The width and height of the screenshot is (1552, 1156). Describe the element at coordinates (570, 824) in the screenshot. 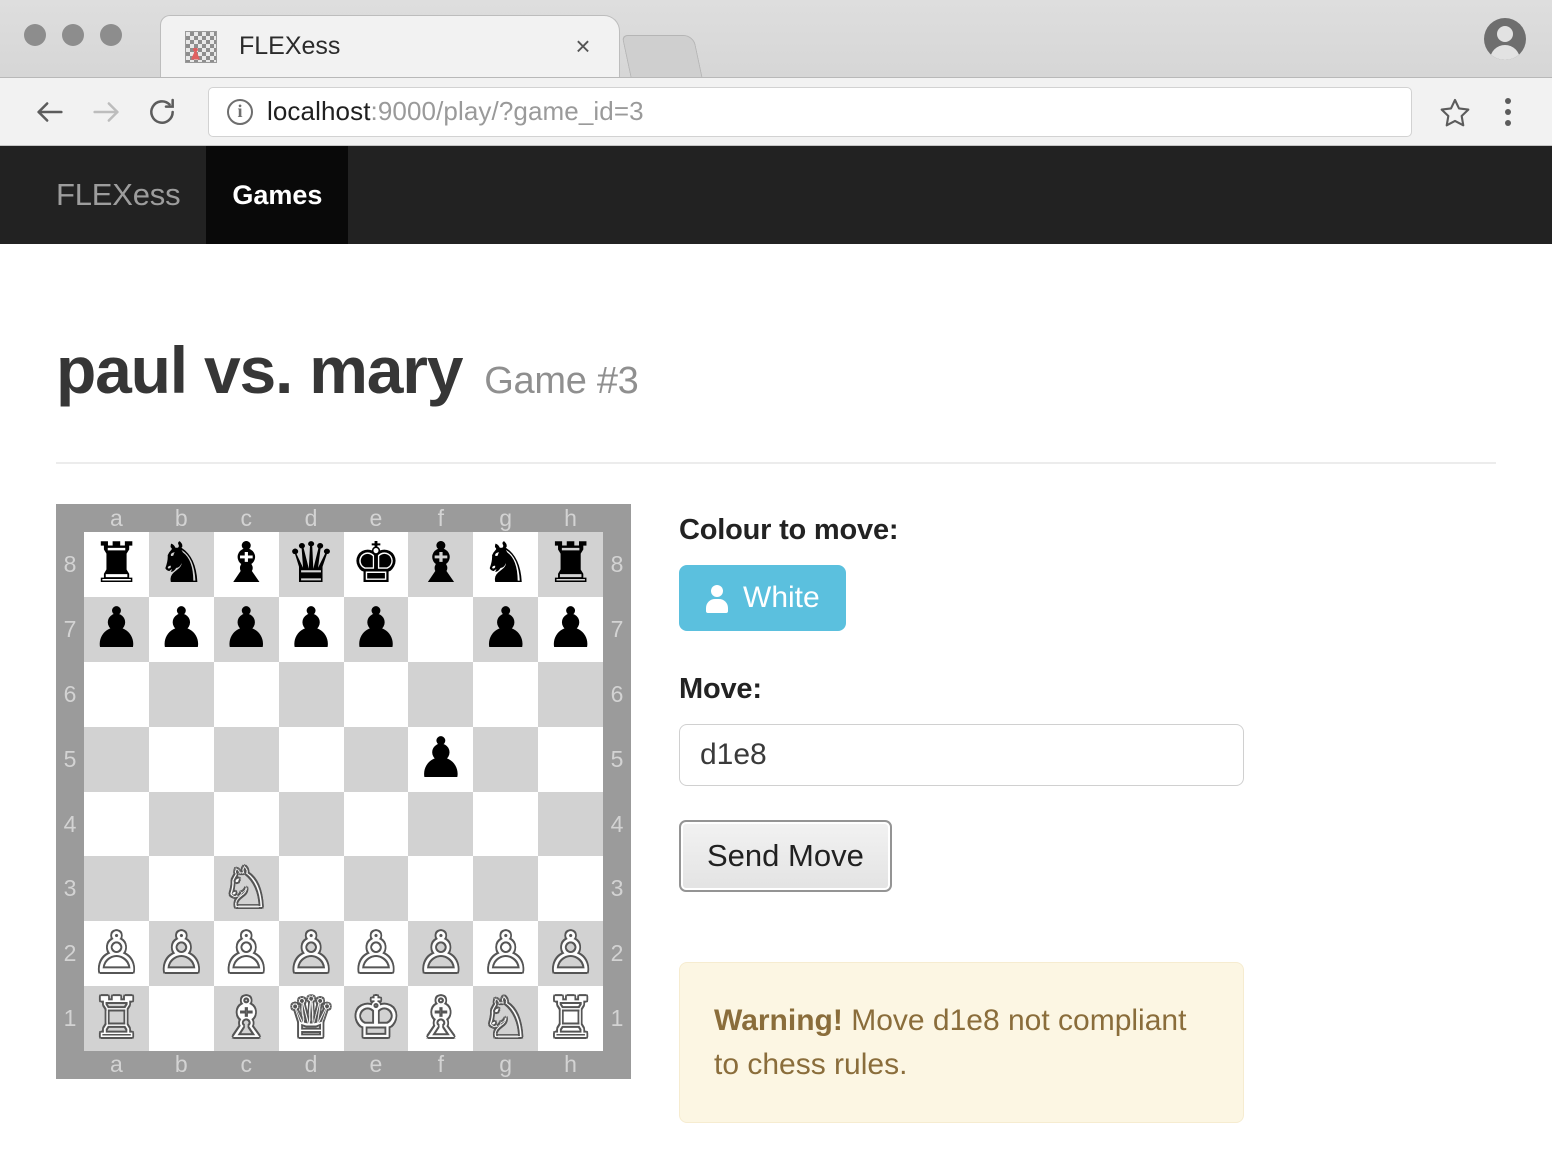

I see `square-h4` at that location.